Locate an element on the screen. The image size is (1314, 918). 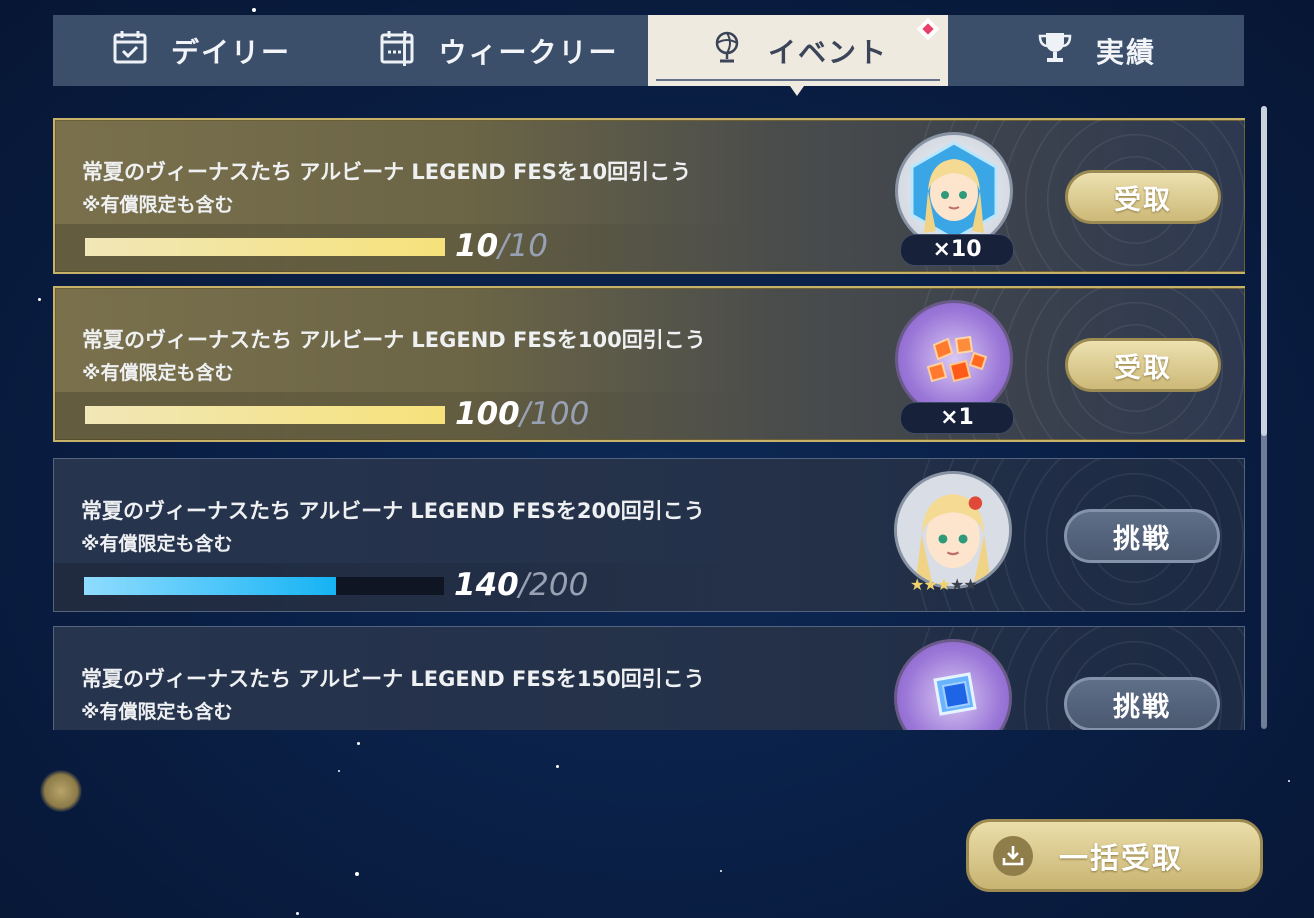
calendar-check-icon is located at coordinates (130, 50).